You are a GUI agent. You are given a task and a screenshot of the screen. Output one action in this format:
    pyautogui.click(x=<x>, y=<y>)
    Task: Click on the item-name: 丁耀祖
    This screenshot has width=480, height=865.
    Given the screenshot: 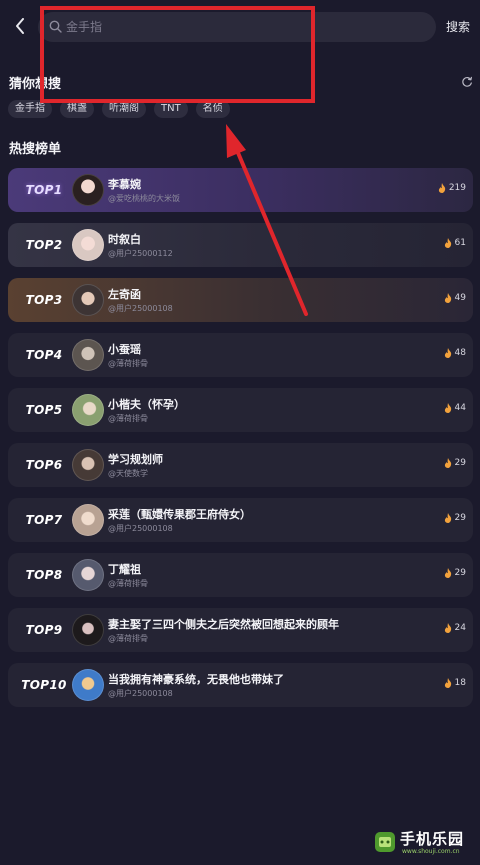 What is the action you would take?
    pyautogui.click(x=124, y=569)
    